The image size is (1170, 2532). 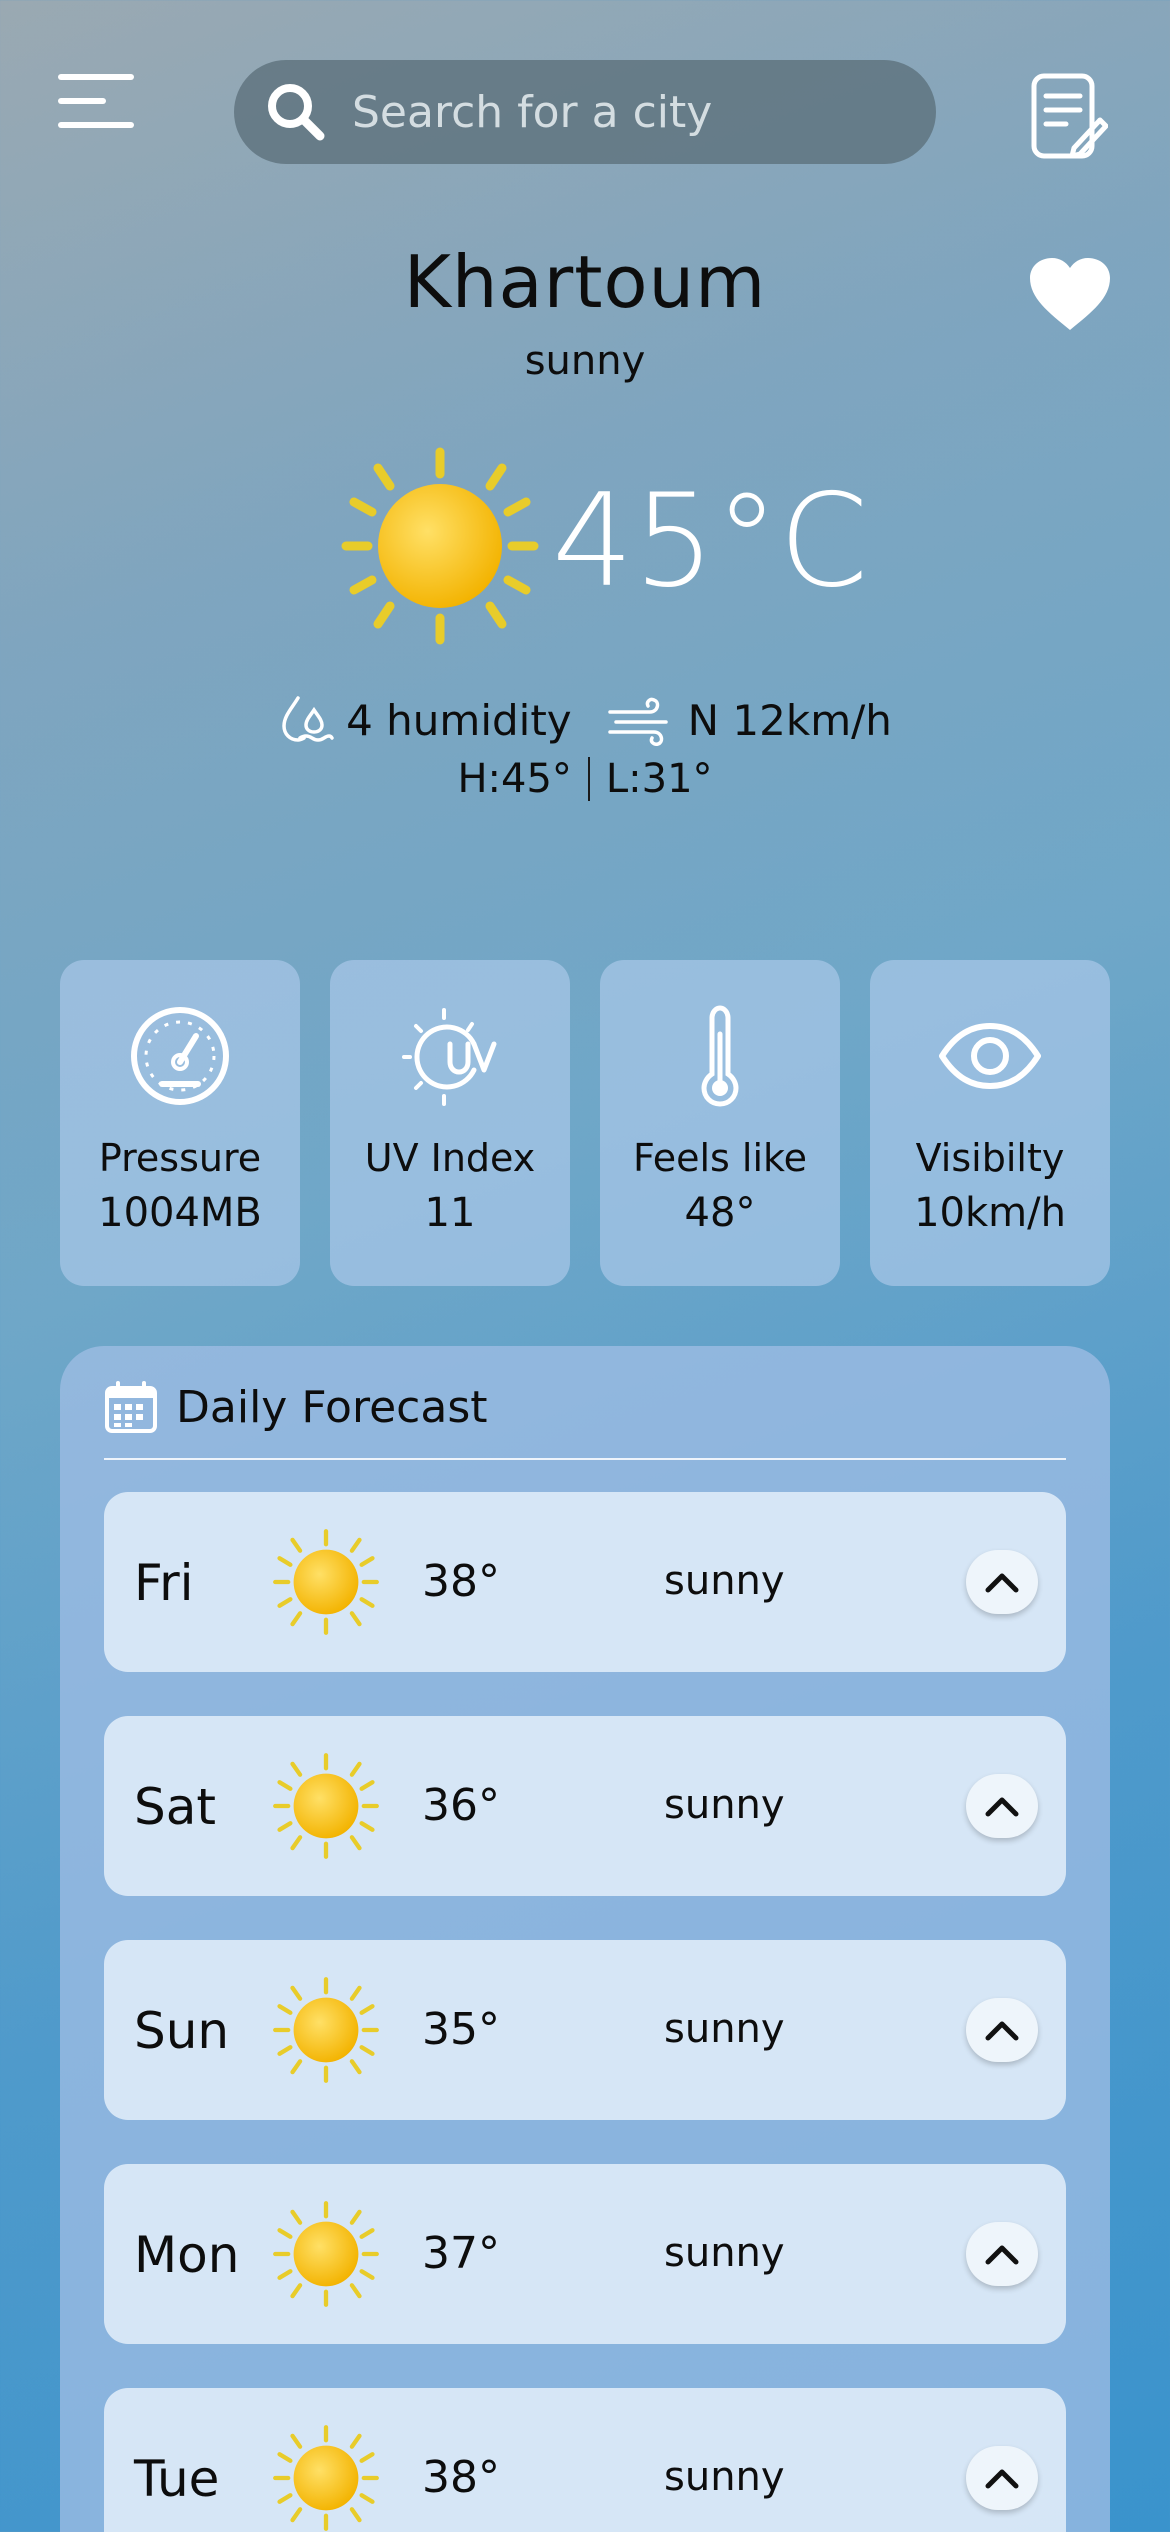 What do you see at coordinates (990, 1123) in the screenshot?
I see `visibility-card: Visibilty 10km/h` at bounding box center [990, 1123].